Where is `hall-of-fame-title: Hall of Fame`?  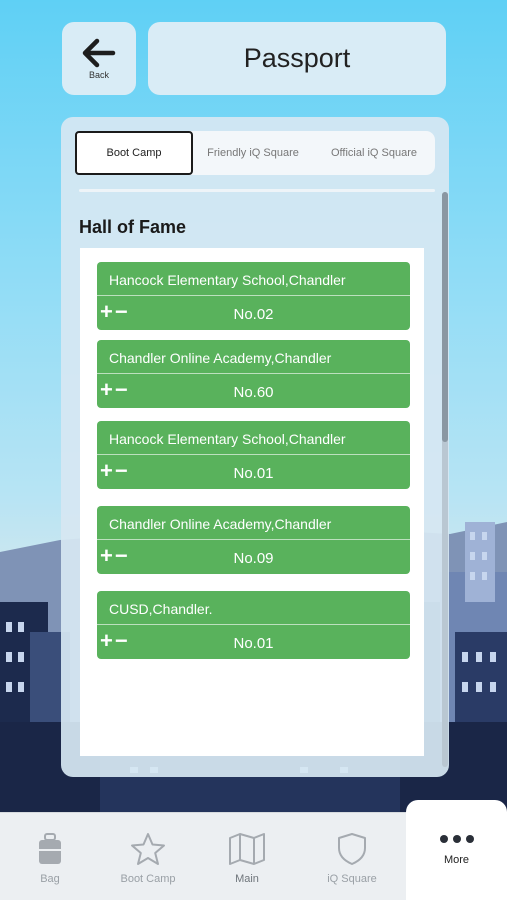
hall-of-fame-title: Hall of Fame is located at coordinates (133, 227).